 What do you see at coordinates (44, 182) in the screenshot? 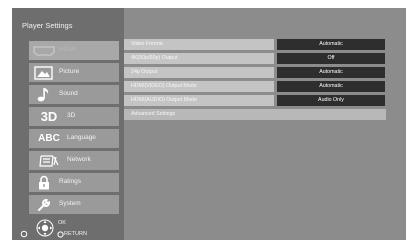
I see `lock-icon` at bounding box center [44, 182].